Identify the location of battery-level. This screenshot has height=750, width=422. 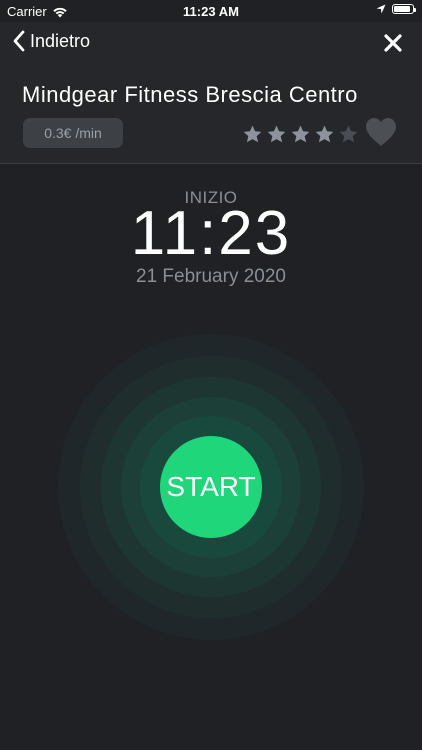
(402, 9).